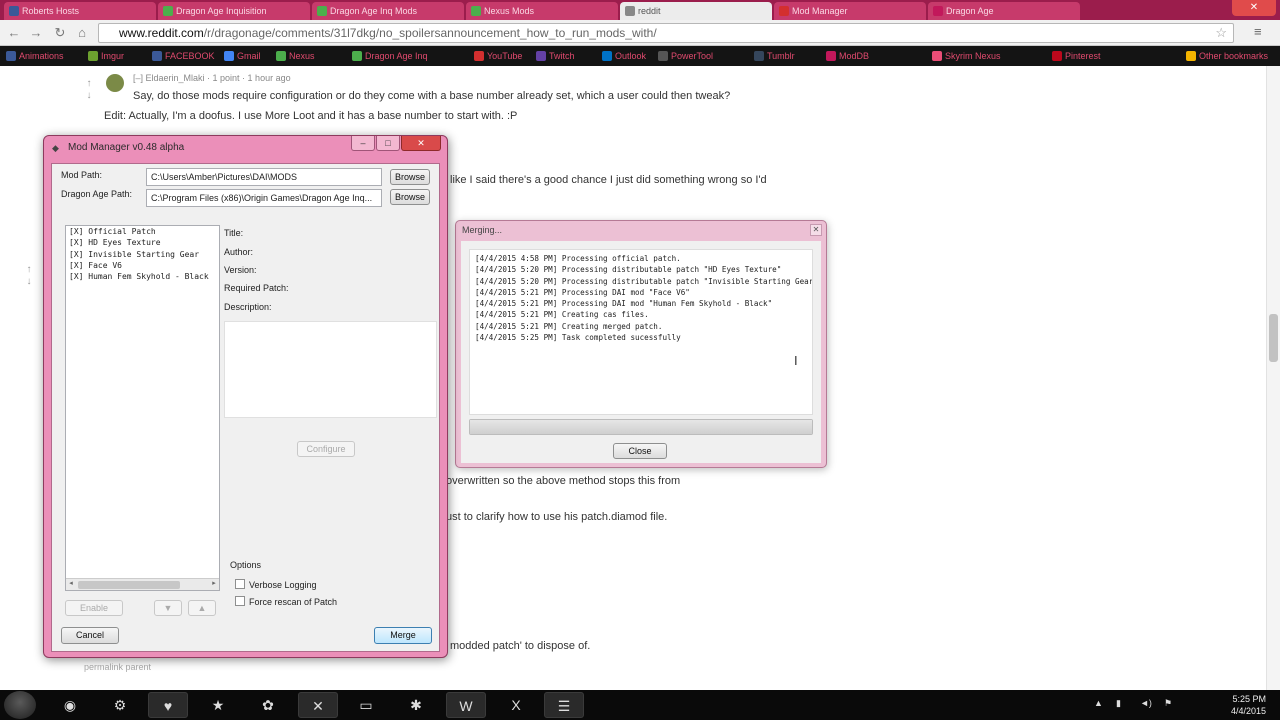  Describe the element at coordinates (142, 242) in the screenshot. I see `list-item: [X] HD Eyes Texture` at that location.